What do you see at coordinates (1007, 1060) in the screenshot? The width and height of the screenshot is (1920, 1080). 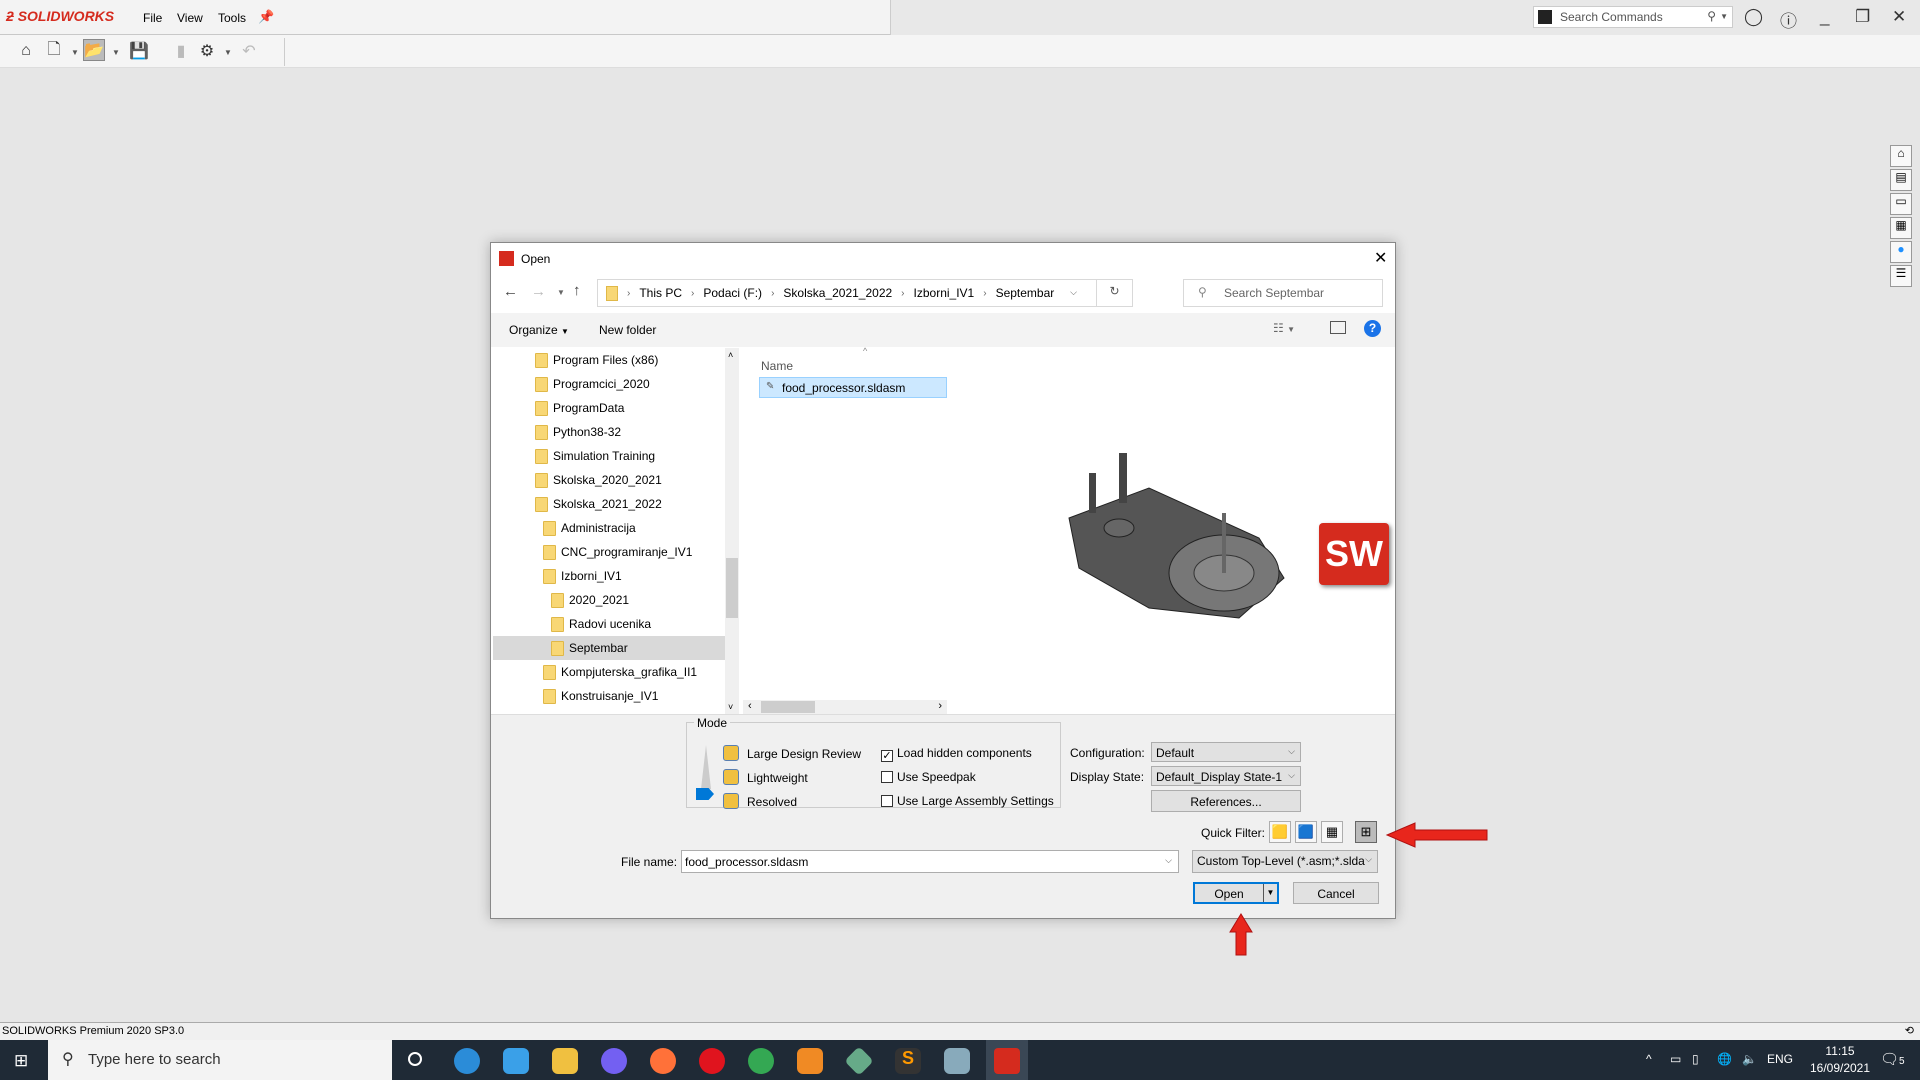 I see `solidworks-taskbar-button` at bounding box center [1007, 1060].